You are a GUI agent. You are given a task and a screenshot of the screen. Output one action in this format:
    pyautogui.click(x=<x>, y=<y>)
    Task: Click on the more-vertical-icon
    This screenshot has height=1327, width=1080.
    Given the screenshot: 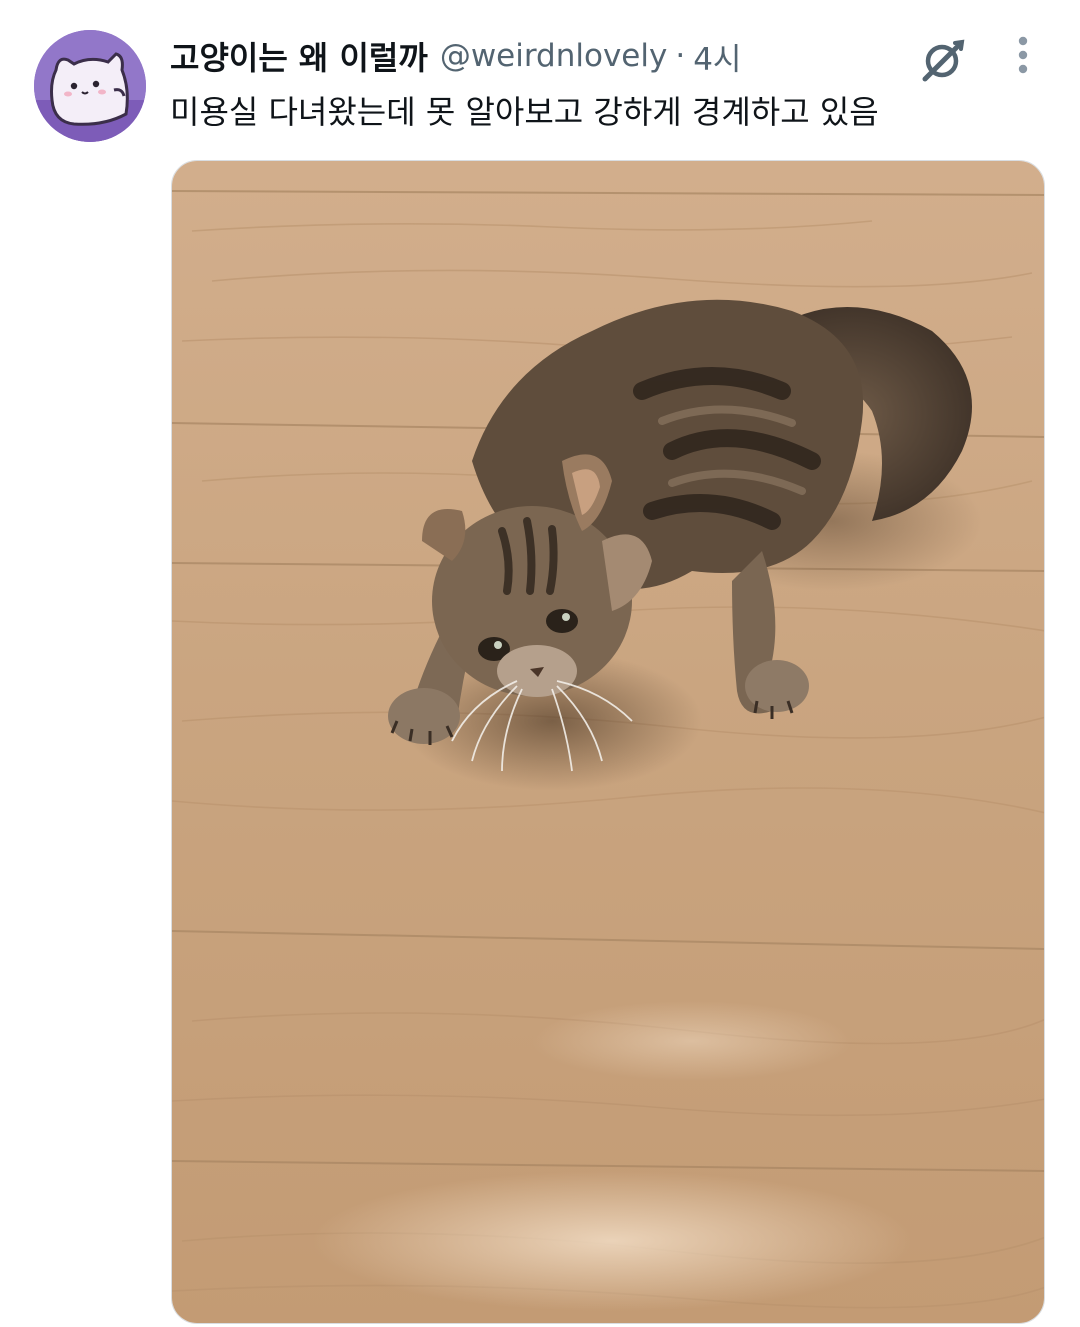 What is the action you would take?
    pyautogui.click(x=1023, y=55)
    